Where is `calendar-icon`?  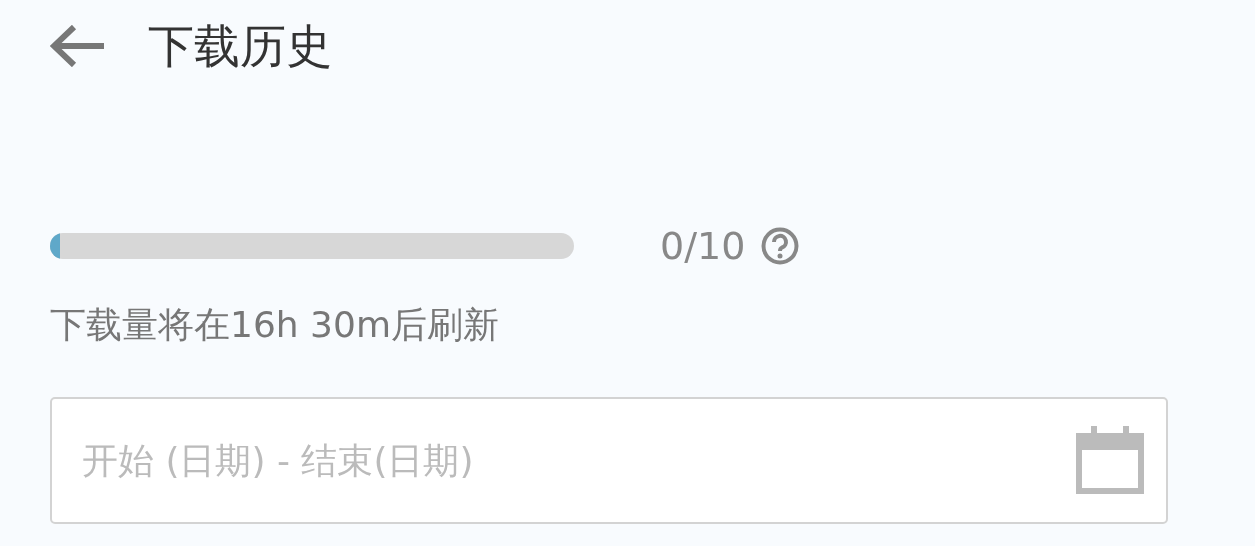 calendar-icon is located at coordinates (1110, 460).